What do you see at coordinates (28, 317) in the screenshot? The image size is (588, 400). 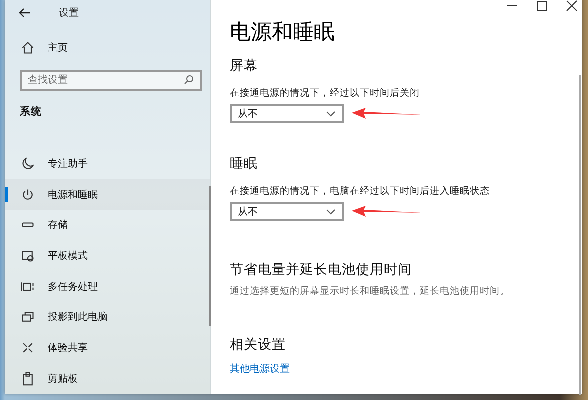 I see `projector-screen-icon` at bounding box center [28, 317].